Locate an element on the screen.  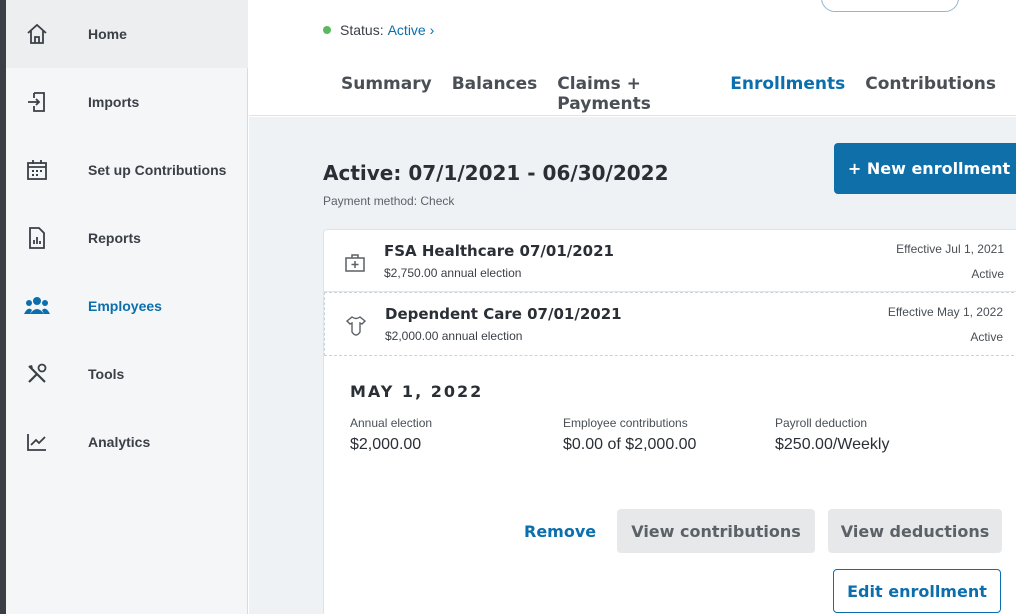
sidebar-item-label: Imports is located at coordinates (114, 102).